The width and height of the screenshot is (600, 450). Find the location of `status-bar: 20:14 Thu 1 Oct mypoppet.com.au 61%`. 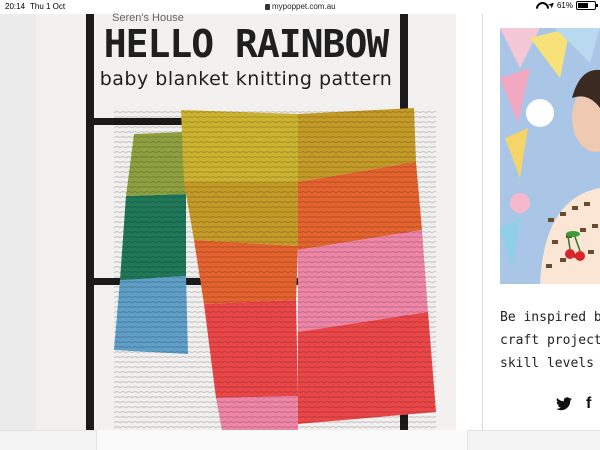

status-bar: 20:14 Thu 1 Oct mypoppet.com.au 61% is located at coordinates (300, 7).